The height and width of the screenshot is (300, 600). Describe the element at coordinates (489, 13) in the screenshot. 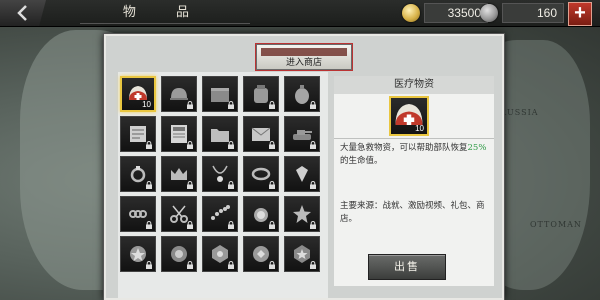

I see `medal-icon` at that location.